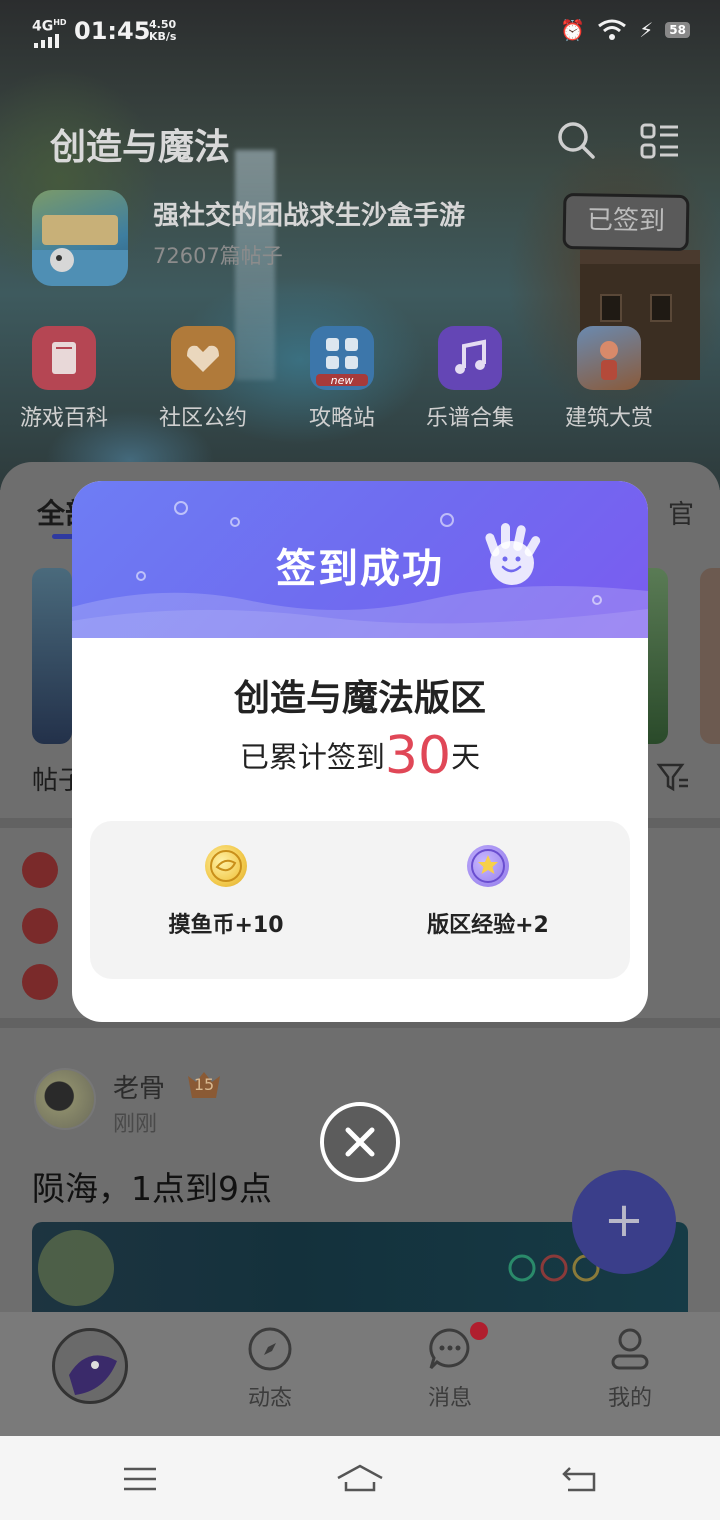 Image resolution: width=720 pixels, height=1520 pixels. What do you see at coordinates (360, 756) in the screenshot?
I see `checkin-streak: 已累计签到30天` at bounding box center [360, 756].